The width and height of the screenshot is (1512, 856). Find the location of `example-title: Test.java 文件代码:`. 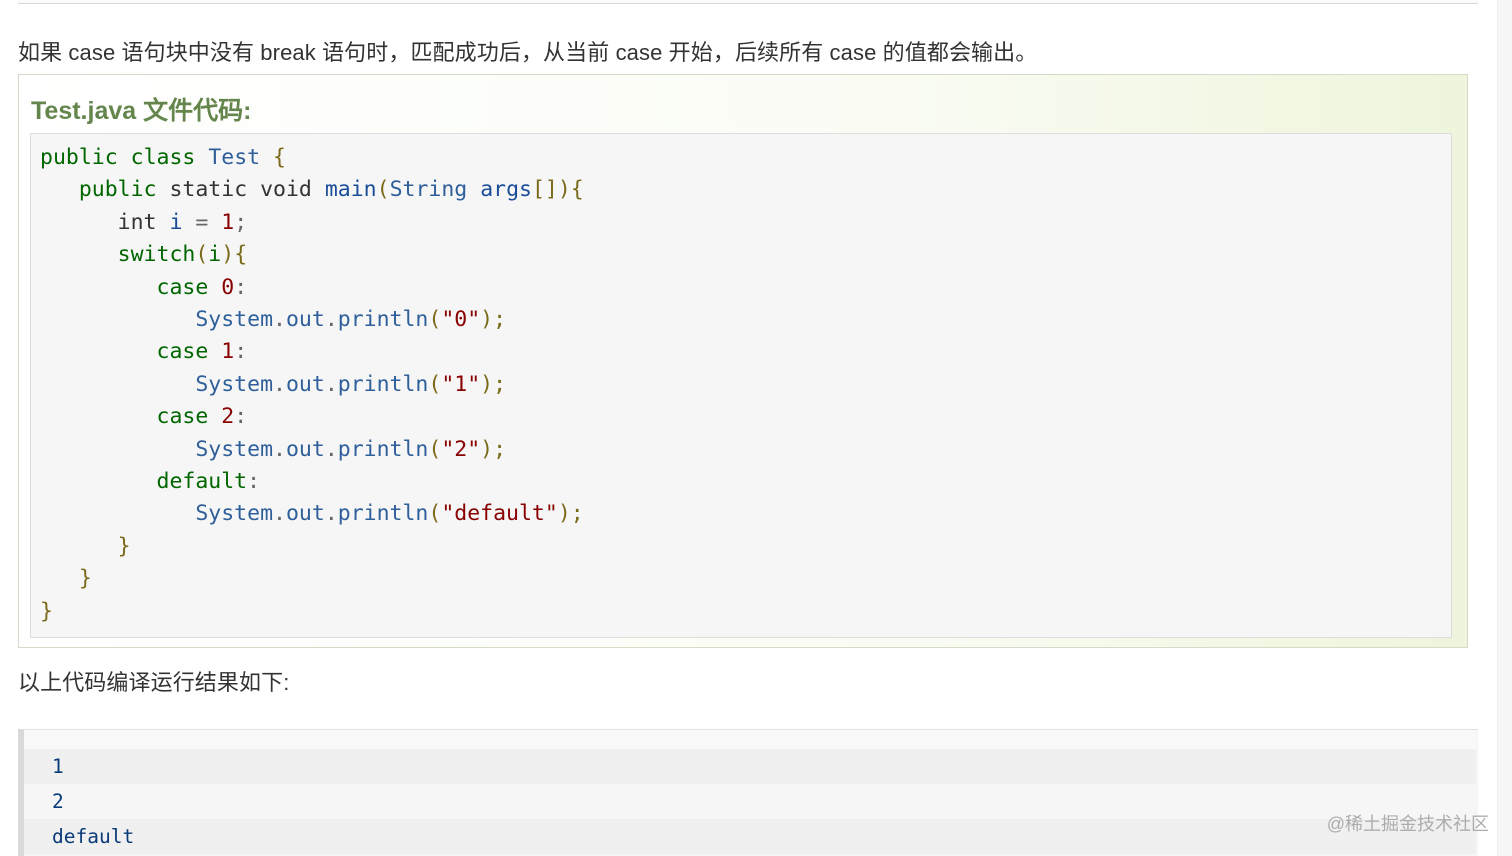

example-title: Test.java 文件代码: is located at coordinates (141, 111).